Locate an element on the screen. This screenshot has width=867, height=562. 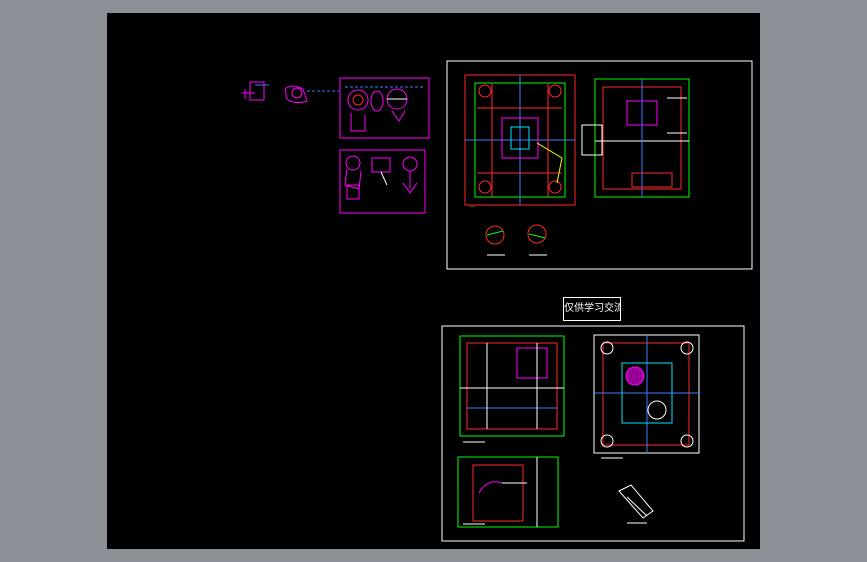
drawing-sheet-top: ____ is located at coordinates (599, 165).